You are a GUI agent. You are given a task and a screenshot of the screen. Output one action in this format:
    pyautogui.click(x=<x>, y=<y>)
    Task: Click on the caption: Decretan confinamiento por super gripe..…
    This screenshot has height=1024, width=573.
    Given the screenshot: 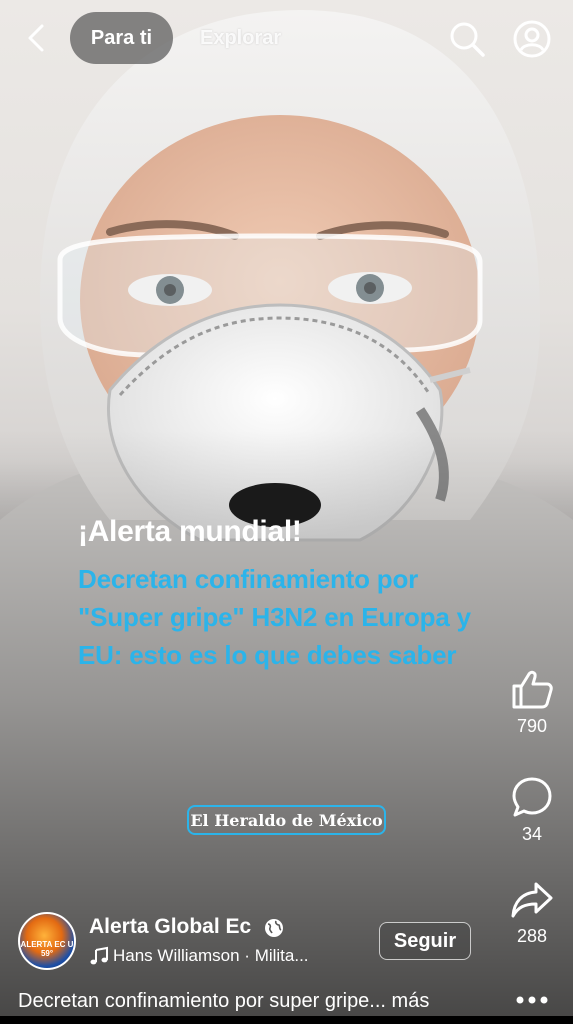 What is the action you would take?
    pyautogui.click(x=258, y=1001)
    